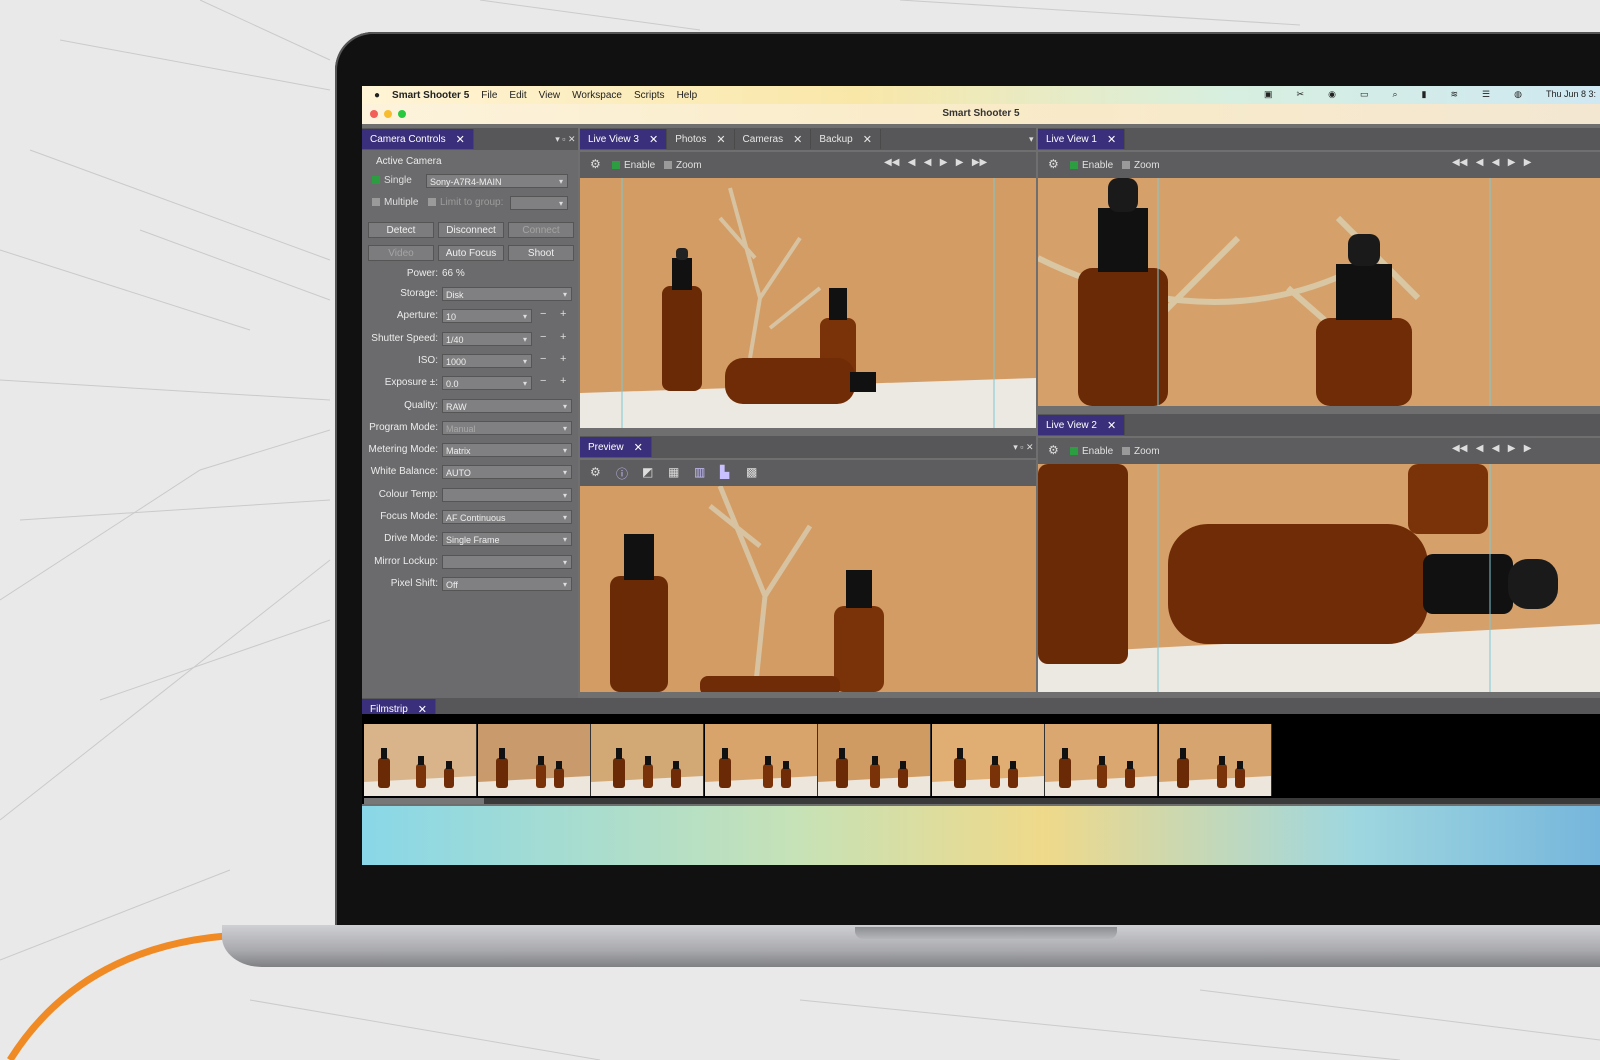 Image resolution: width=1600 pixels, height=1060 pixels. Describe the element at coordinates (649, 95) in the screenshot. I see `menu-scripts: Scripts` at that location.